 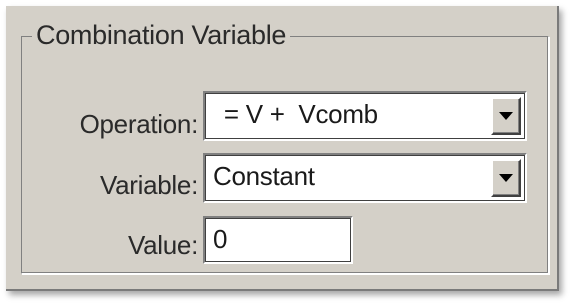 I want to click on value-input-text: 0, so click(x=220, y=239).